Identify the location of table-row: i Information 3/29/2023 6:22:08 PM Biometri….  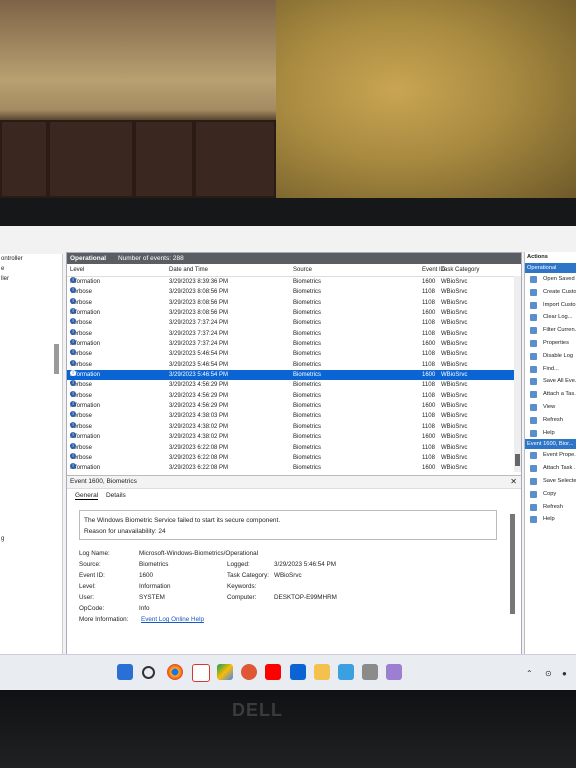
(294, 468).